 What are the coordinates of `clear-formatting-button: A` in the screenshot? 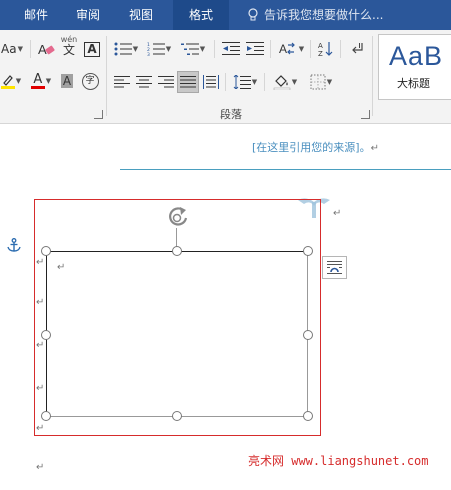 It's located at (46, 49).